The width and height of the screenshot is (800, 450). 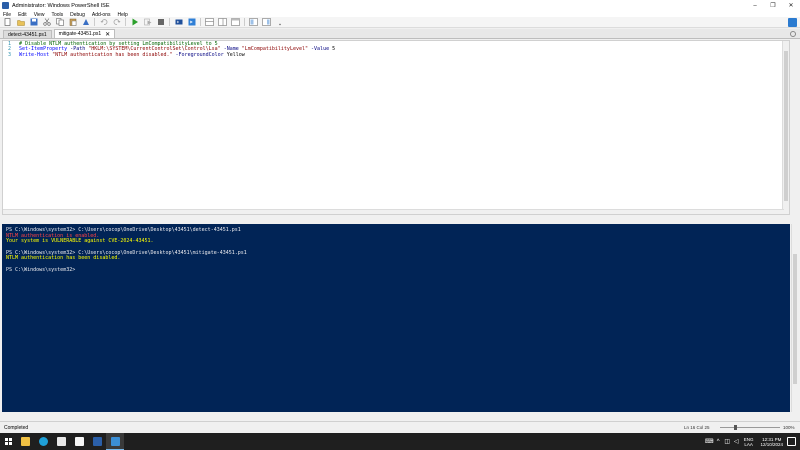 I want to click on profile-icon, so click(x=792, y=22).